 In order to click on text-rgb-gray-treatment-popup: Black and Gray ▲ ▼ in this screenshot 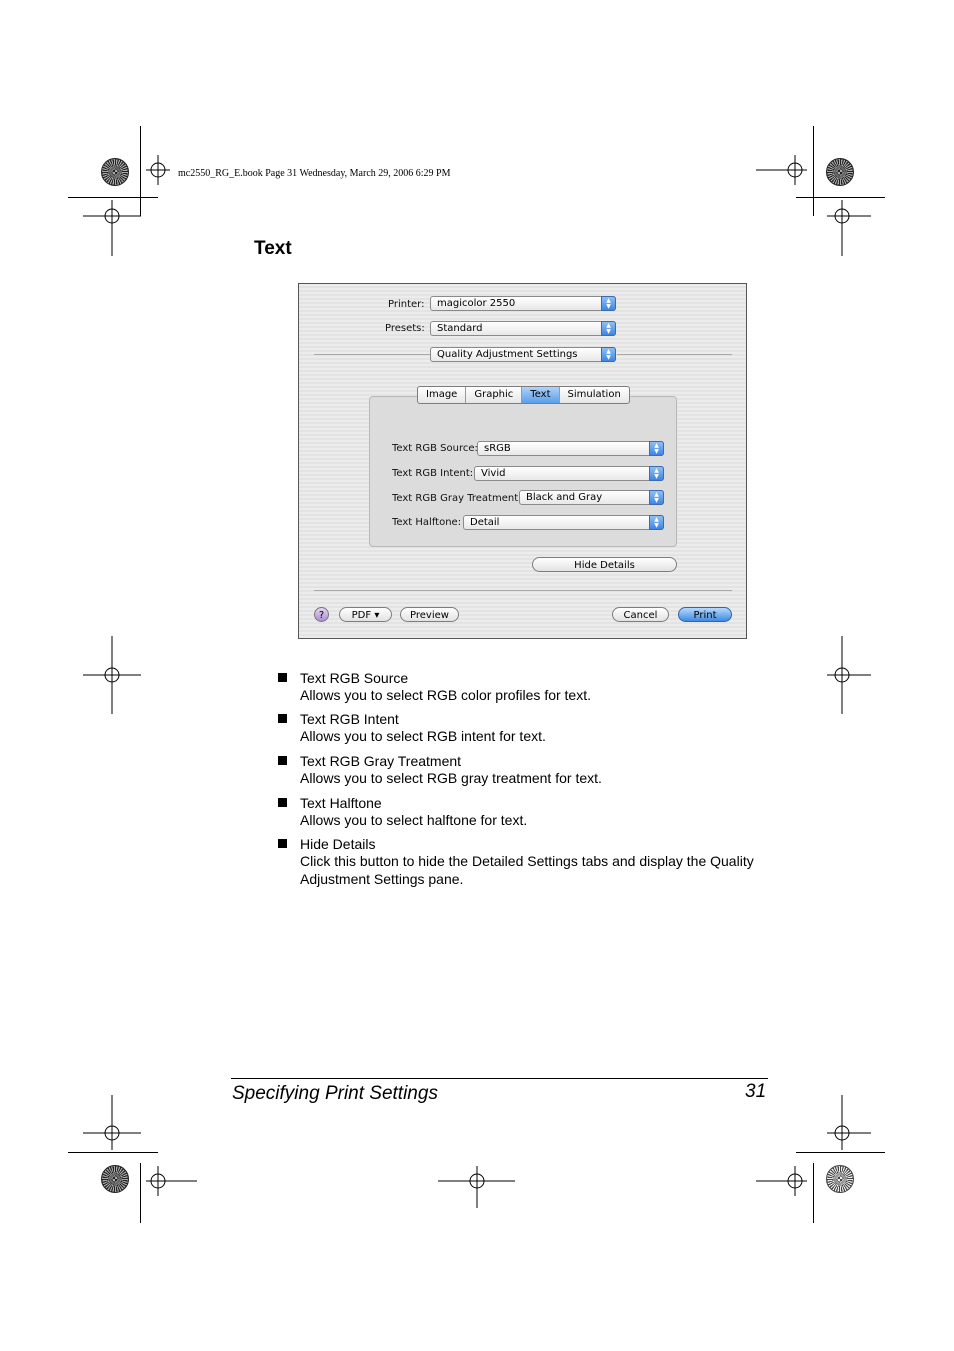, I will do `click(591, 497)`.